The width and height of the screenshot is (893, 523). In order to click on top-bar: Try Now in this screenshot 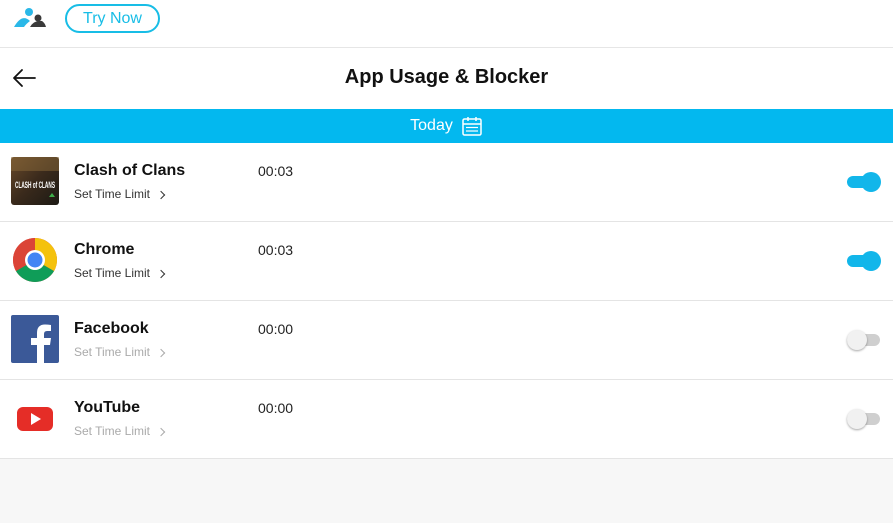, I will do `click(446, 24)`.